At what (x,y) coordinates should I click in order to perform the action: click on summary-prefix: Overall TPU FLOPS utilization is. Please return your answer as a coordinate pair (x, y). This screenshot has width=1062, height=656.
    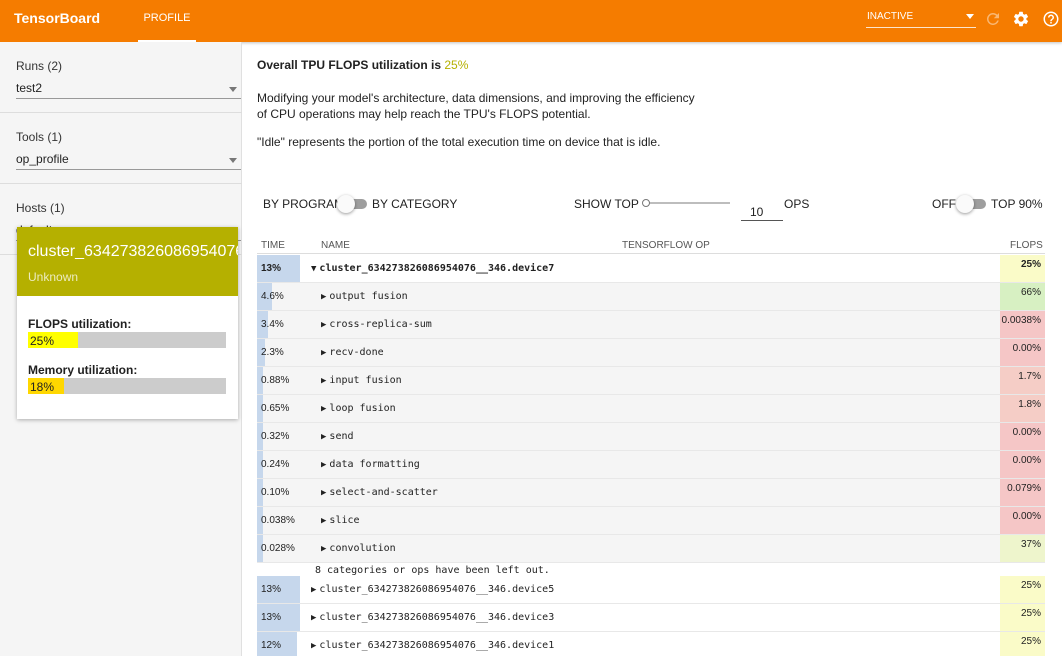
    Looking at the image, I should click on (351, 65).